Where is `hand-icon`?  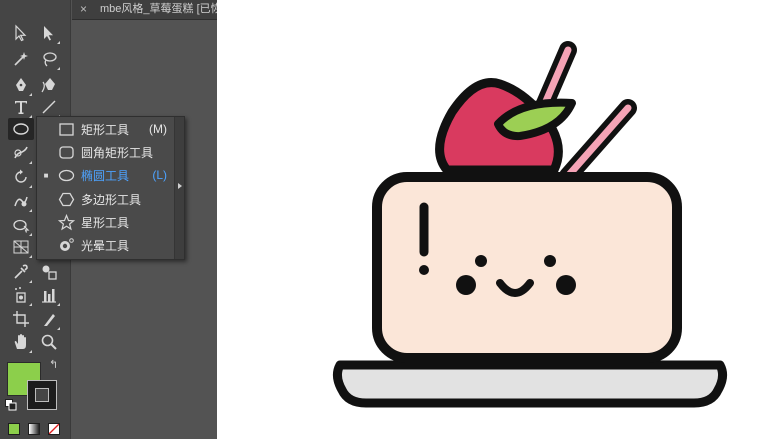
hand-icon is located at coordinates (20, 341).